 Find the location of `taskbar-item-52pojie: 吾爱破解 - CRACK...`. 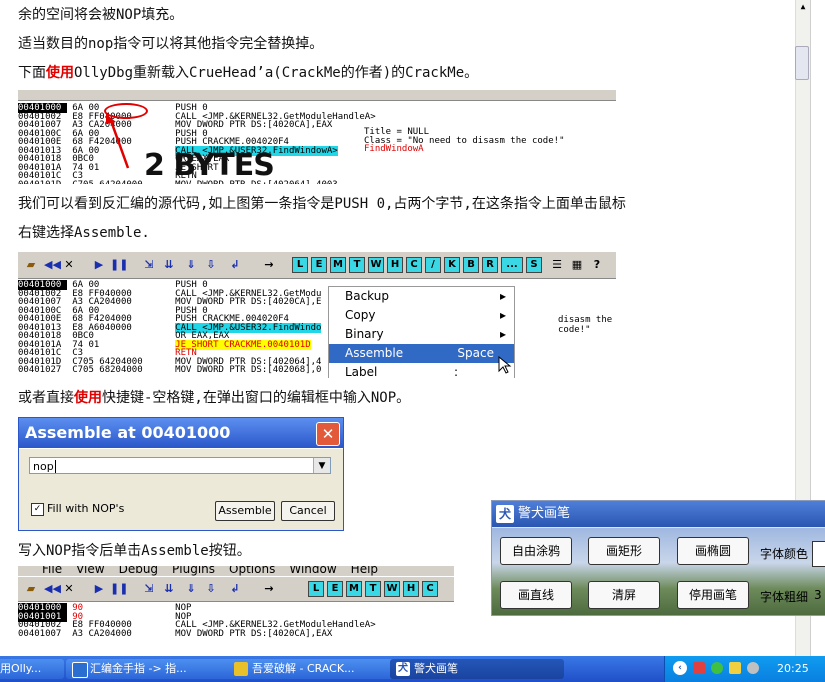

taskbar-item-52pojie: 吾爱破解 - CRACK... is located at coordinates (318, 669).